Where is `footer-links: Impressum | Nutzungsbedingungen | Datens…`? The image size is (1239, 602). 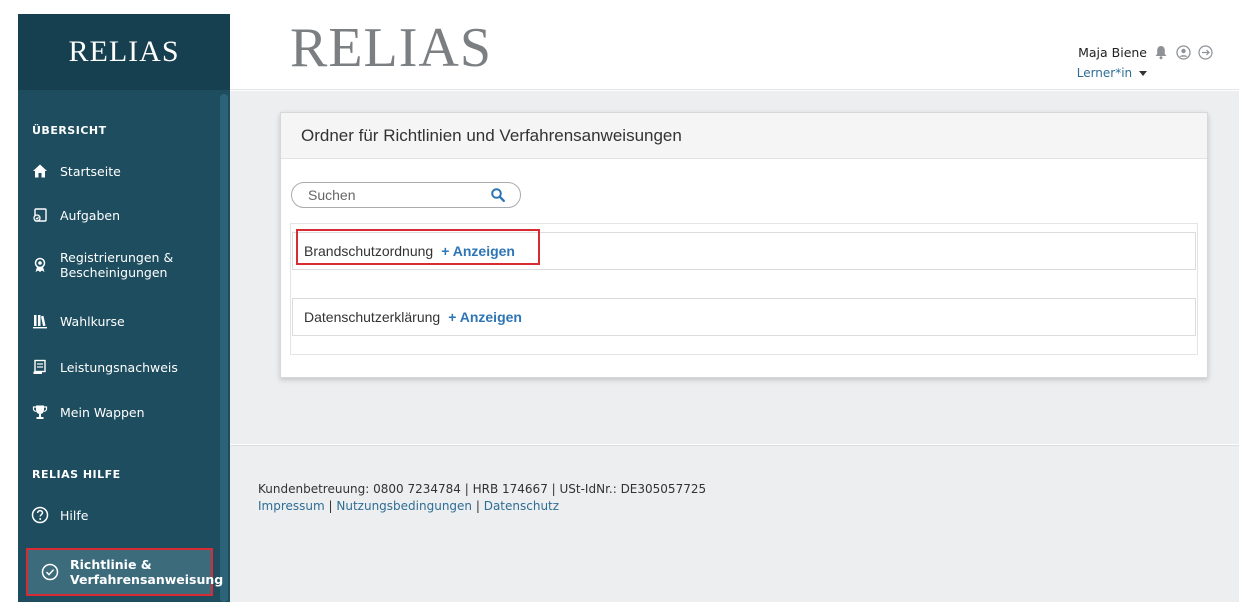
footer-links: Impressum | Nutzungsbedingungen | Datens… is located at coordinates (408, 506).